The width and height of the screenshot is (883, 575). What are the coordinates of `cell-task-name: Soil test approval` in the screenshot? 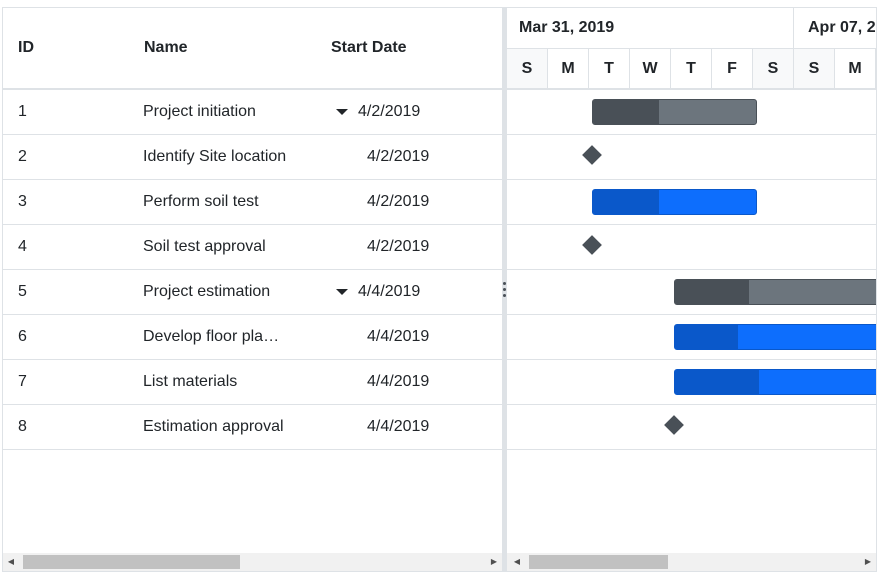 It's located at (204, 246).